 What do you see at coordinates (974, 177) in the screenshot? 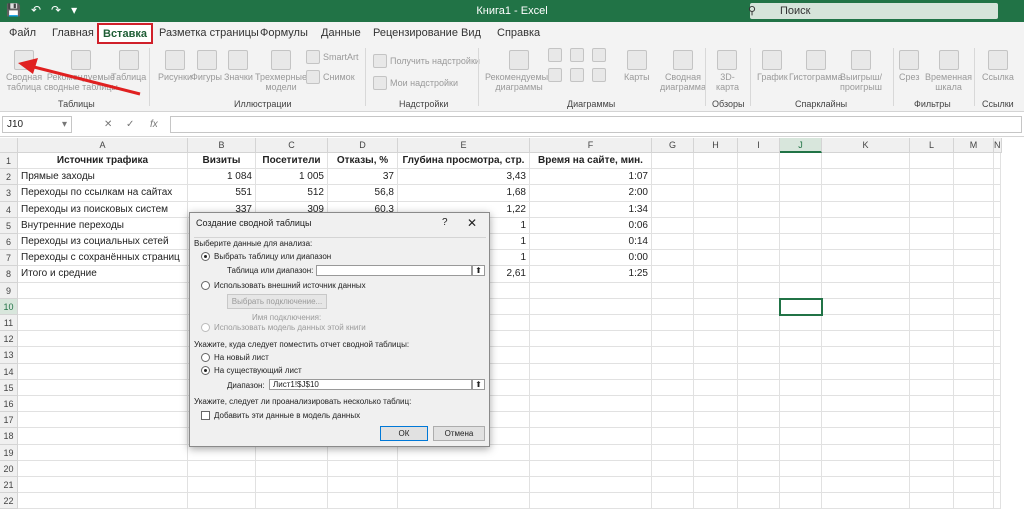
I see `cell-m2` at bounding box center [974, 177].